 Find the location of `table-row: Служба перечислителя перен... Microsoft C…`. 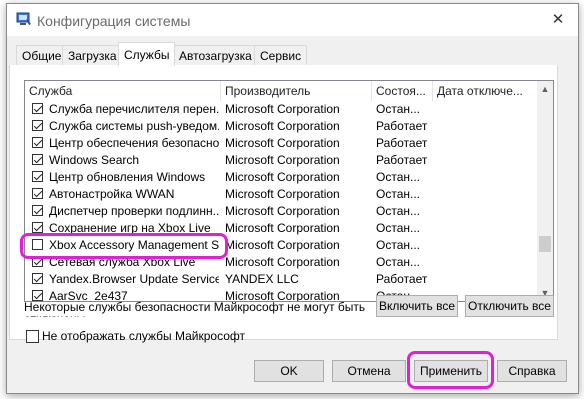

table-row: Служба перечислителя перен... Microsoft C… is located at coordinates (281, 109).